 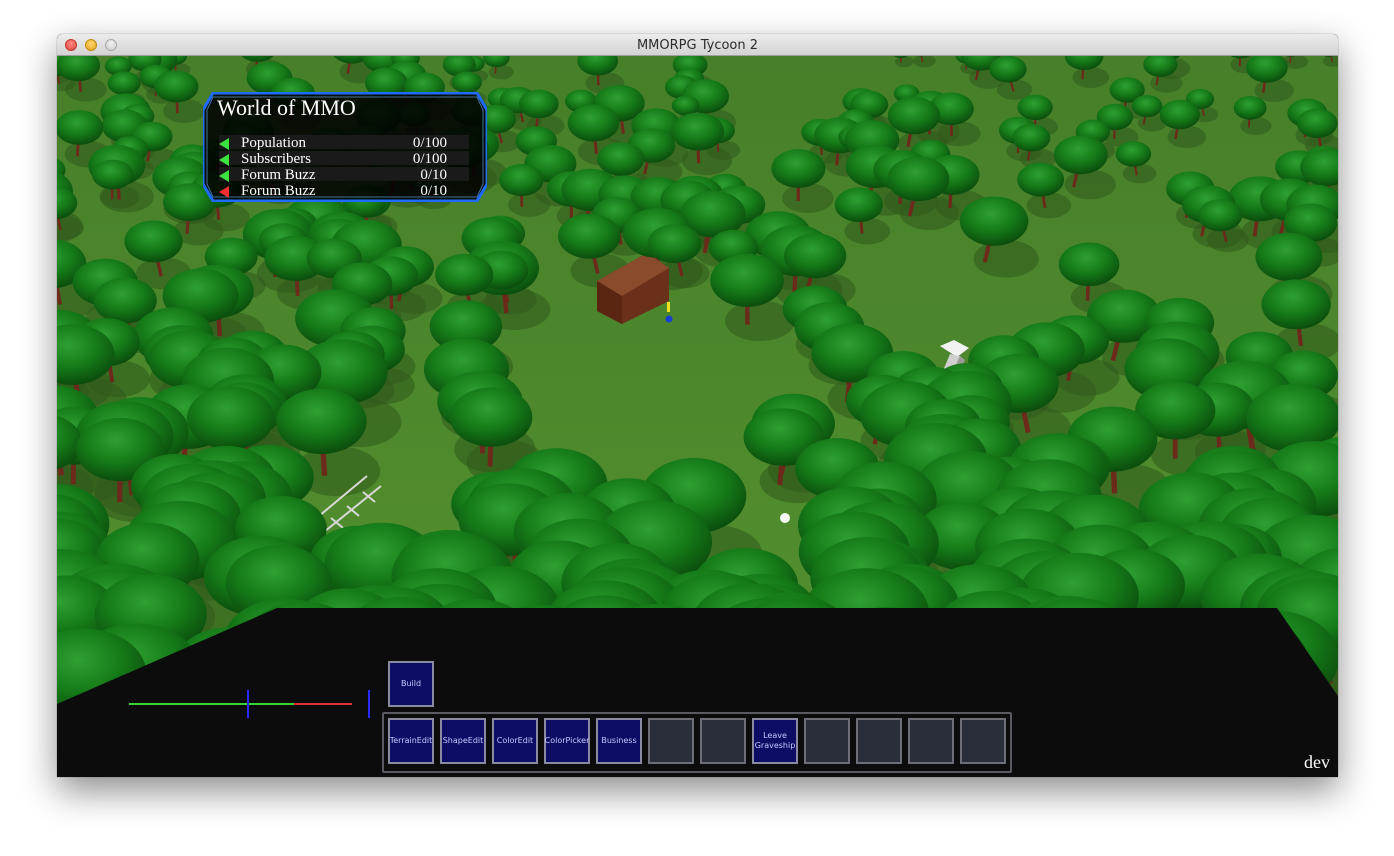 I want to click on balance-slider, so click(x=252, y=704).